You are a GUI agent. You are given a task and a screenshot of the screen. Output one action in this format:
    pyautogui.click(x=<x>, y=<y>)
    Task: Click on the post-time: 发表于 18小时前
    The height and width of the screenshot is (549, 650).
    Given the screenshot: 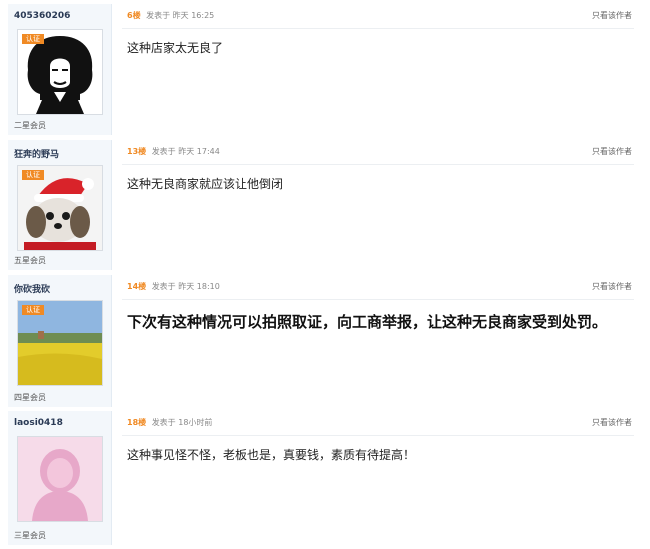 What is the action you would take?
    pyautogui.click(x=182, y=422)
    